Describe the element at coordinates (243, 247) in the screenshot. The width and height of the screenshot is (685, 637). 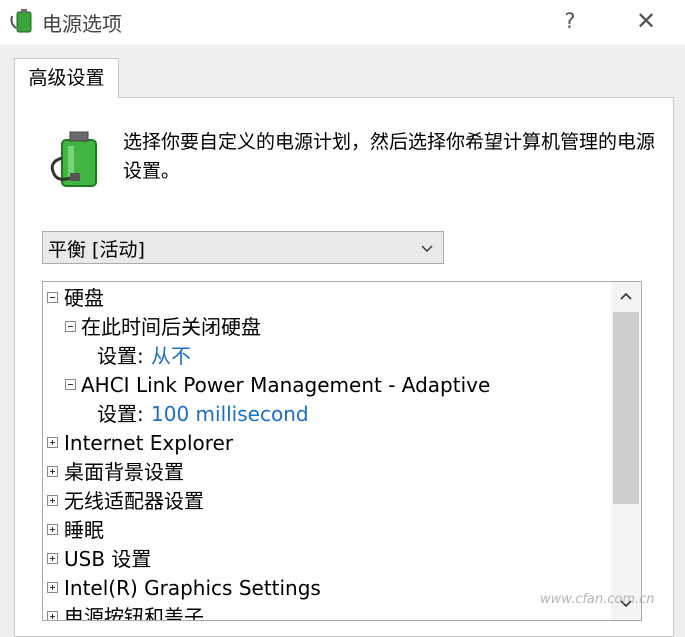
I see `power-plan-select: 平衡 [活动]` at that location.